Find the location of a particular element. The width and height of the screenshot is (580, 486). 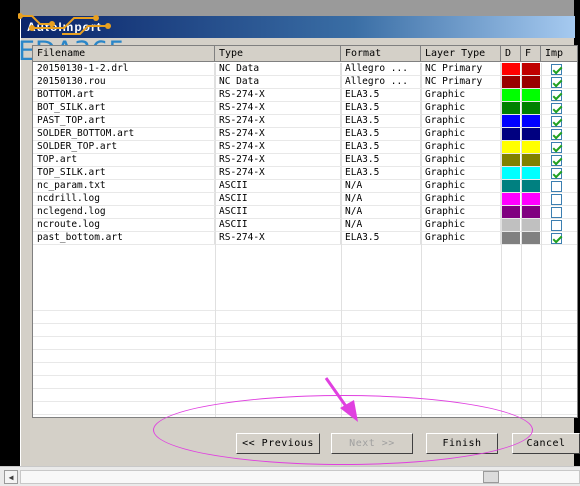

table-row: past_bottom.art RS-274-X ELA3.5 Graphic is located at coordinates (305, 238).